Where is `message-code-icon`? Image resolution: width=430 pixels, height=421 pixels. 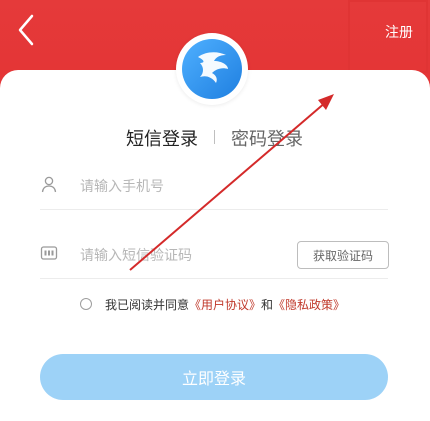 message-code-icon is located at coordinates (49, 253).